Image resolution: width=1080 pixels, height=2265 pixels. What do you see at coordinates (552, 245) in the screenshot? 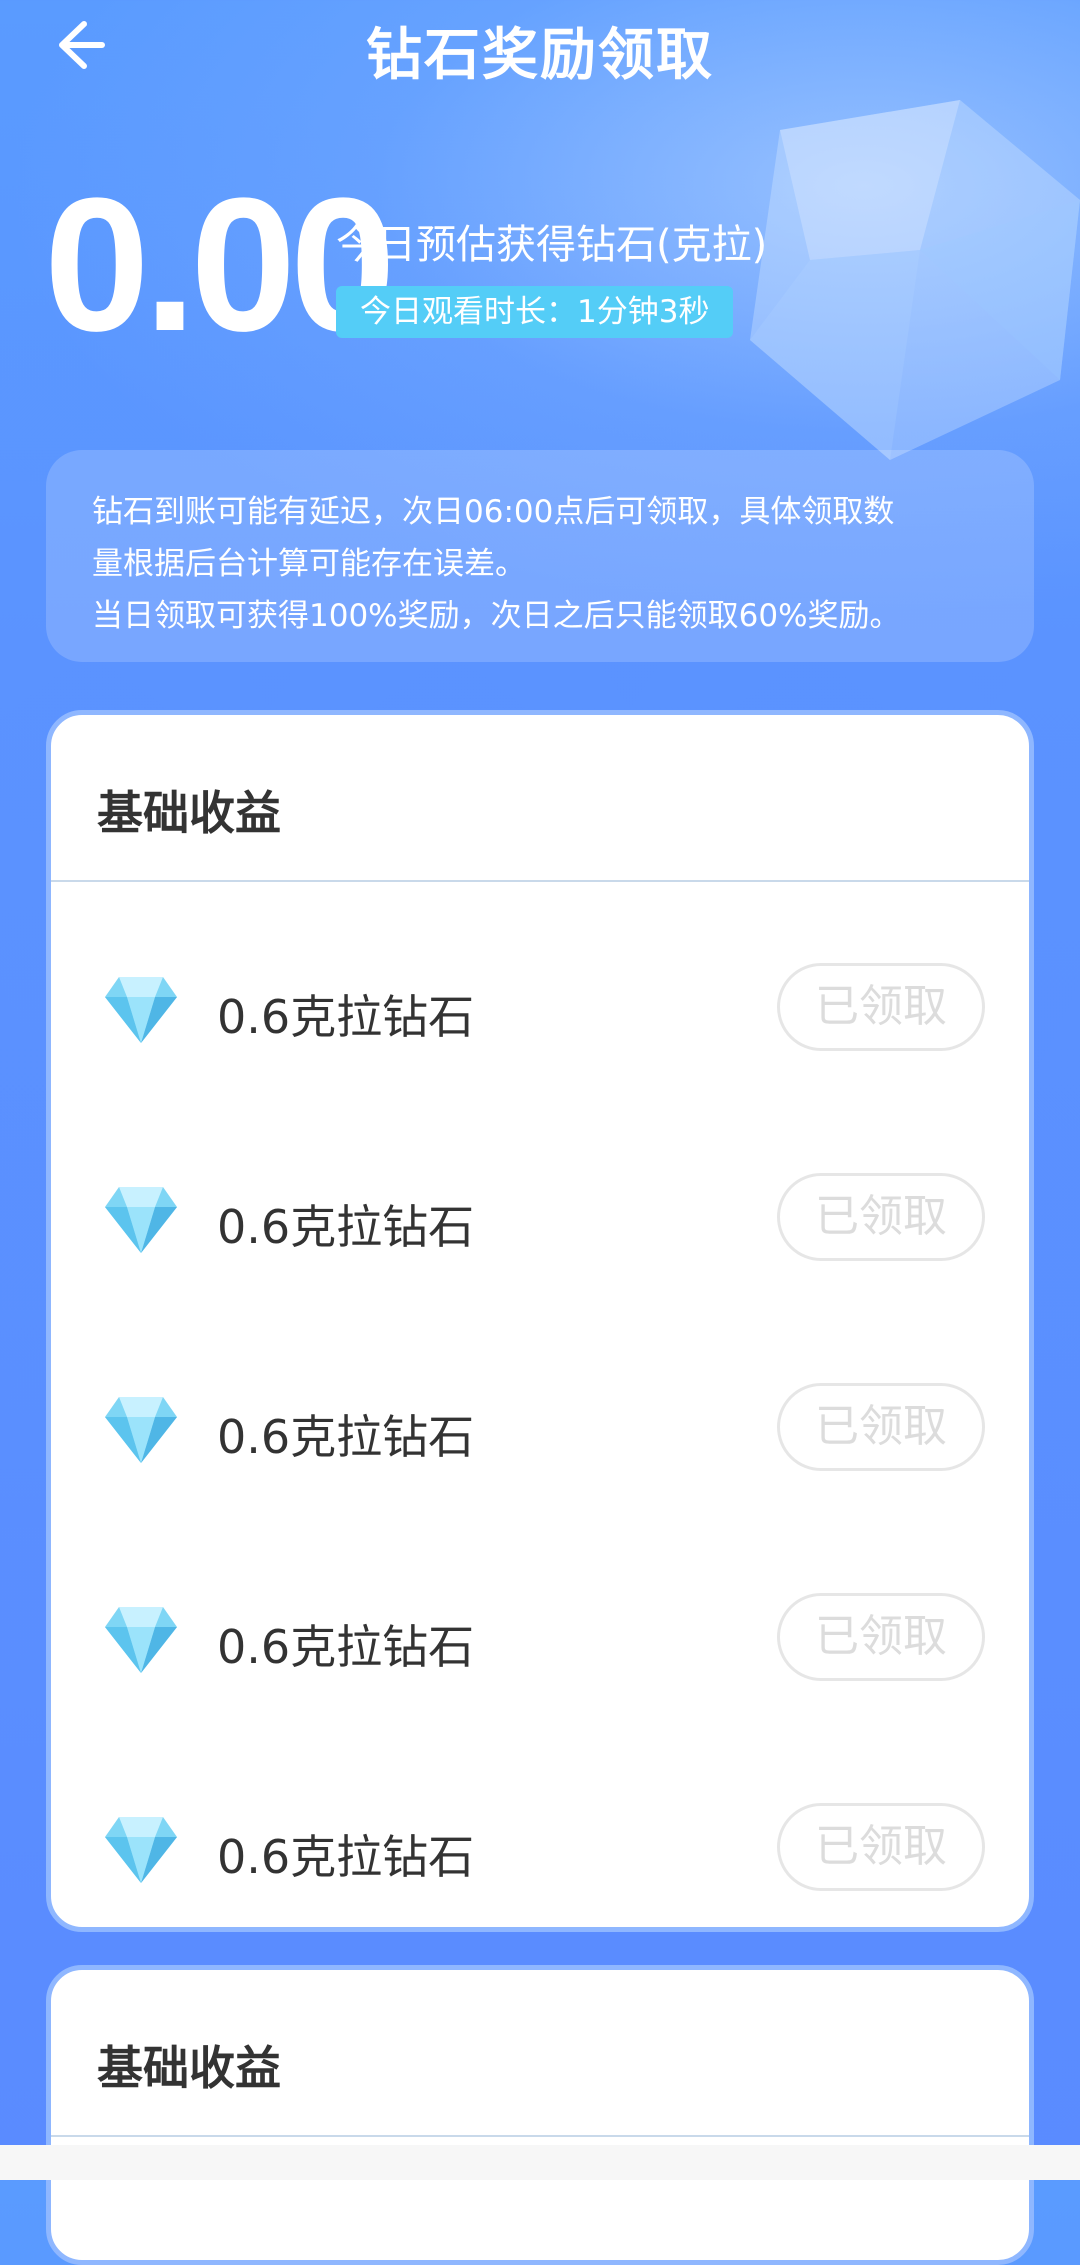
I see `amount-label: 今日预估获得钻石(克拉)` at bounding box center [552, 245].